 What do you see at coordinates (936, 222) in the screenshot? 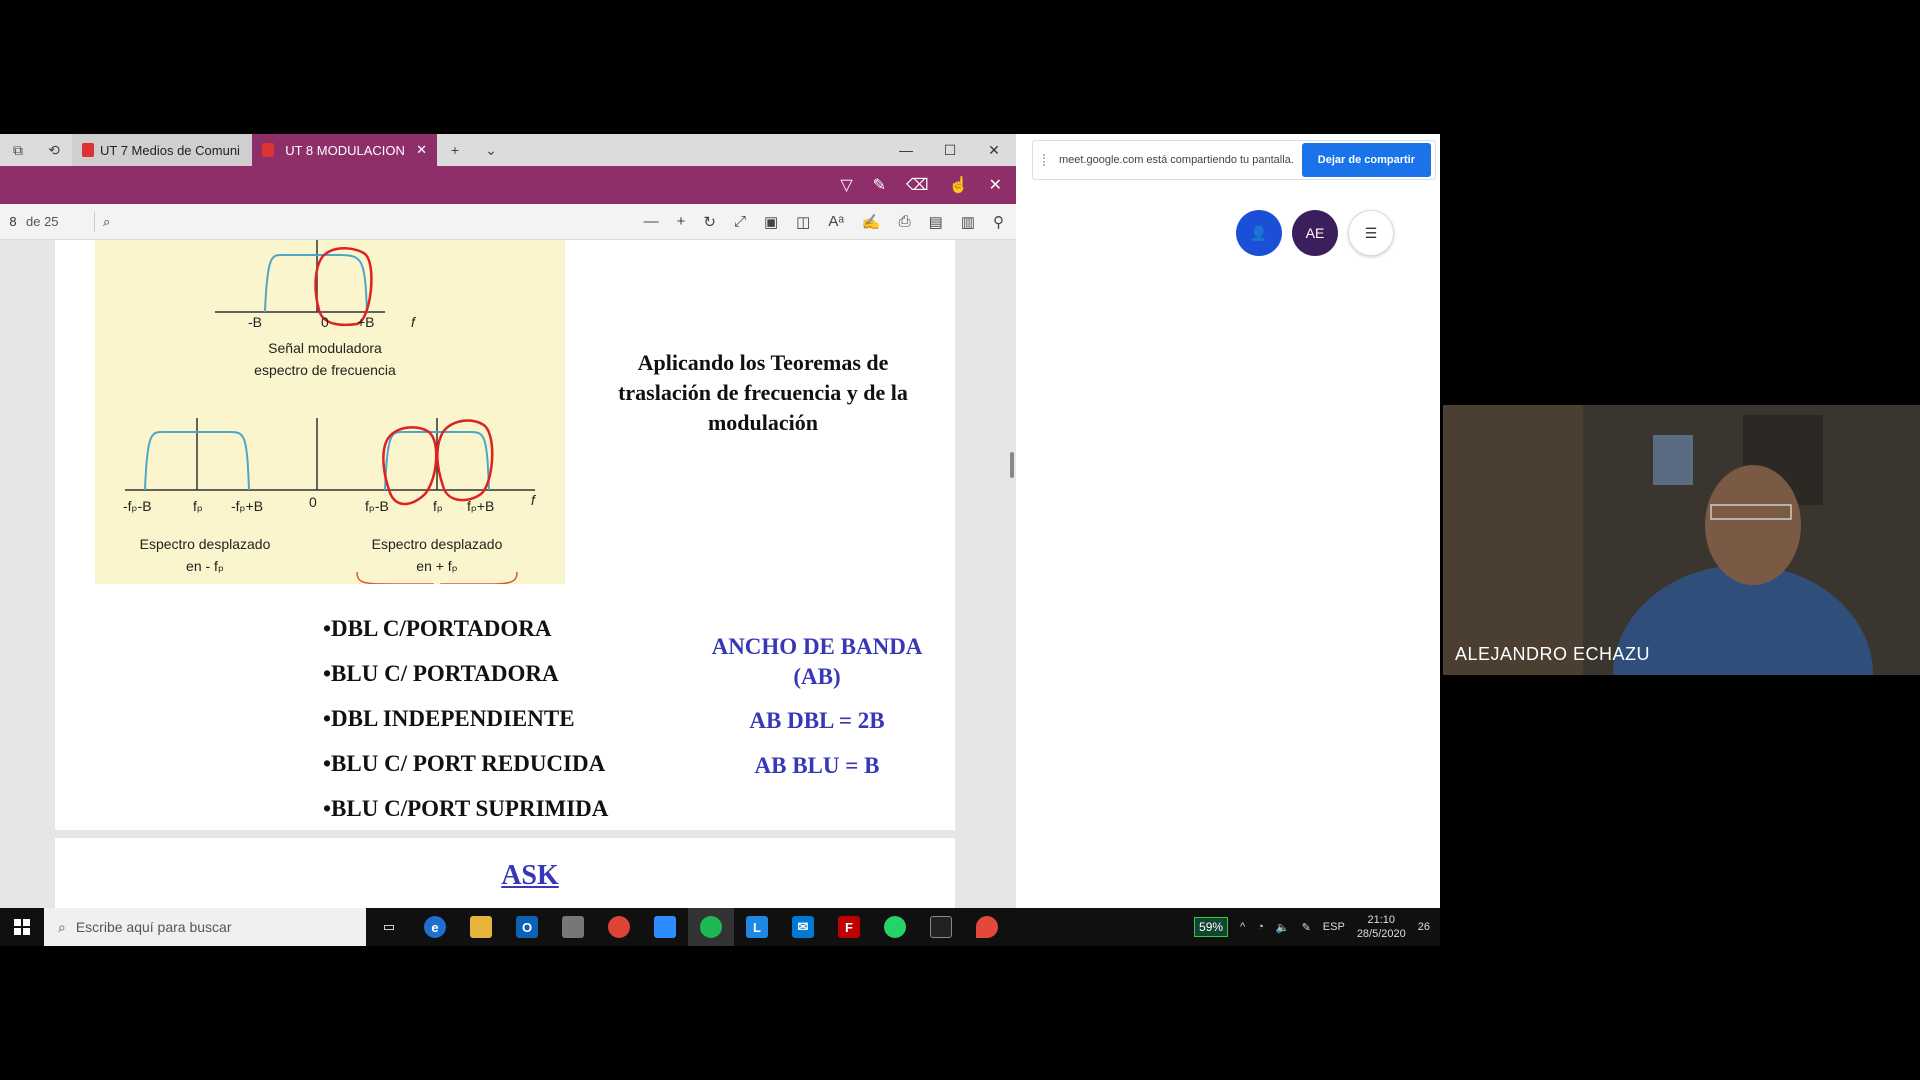
I see `save-icon: ▤` at bounding box center [936, 222].